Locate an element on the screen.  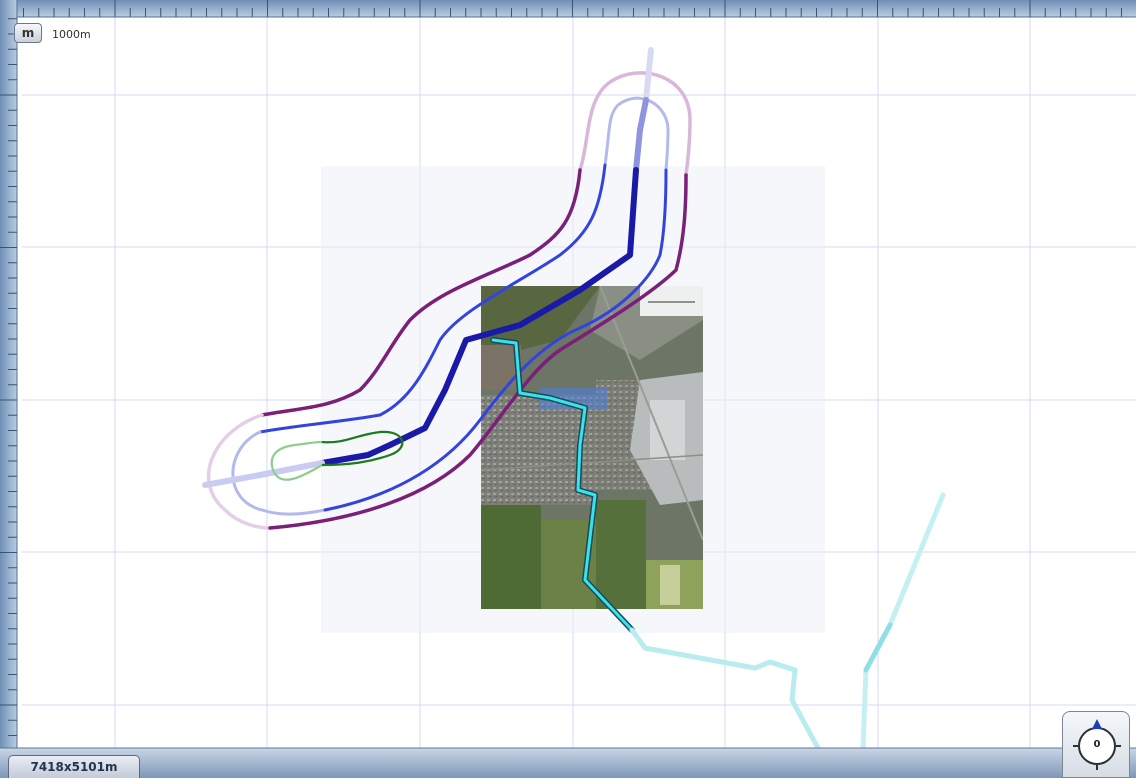
scale-label: 1000m is located at coordinates (71, 34).